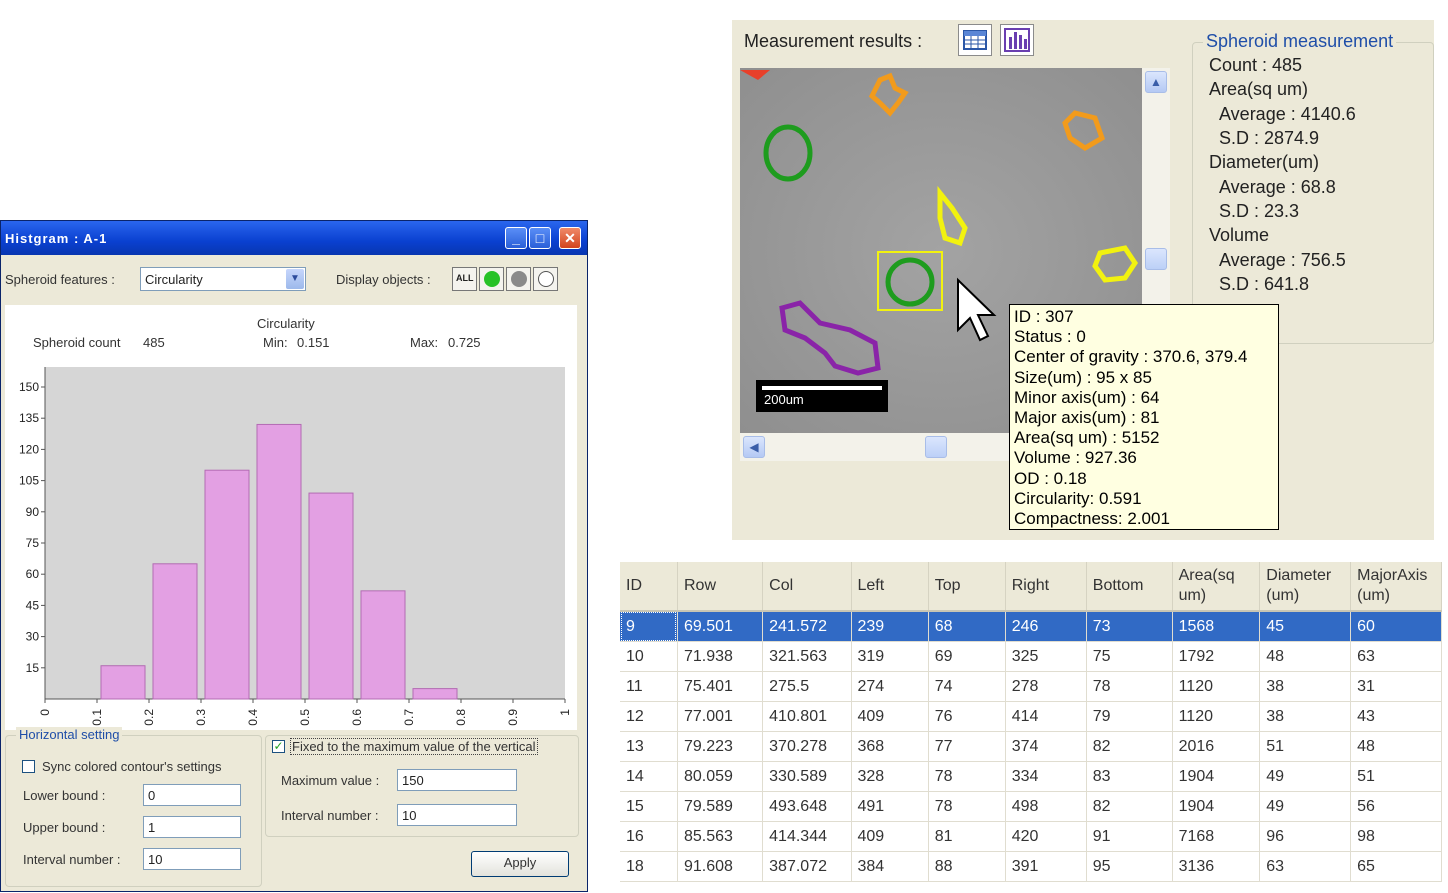 The height and width of the screenshot is (893, 1448). I want to click on spheroid-features-select: Circularity ▼, so click(223, 279).